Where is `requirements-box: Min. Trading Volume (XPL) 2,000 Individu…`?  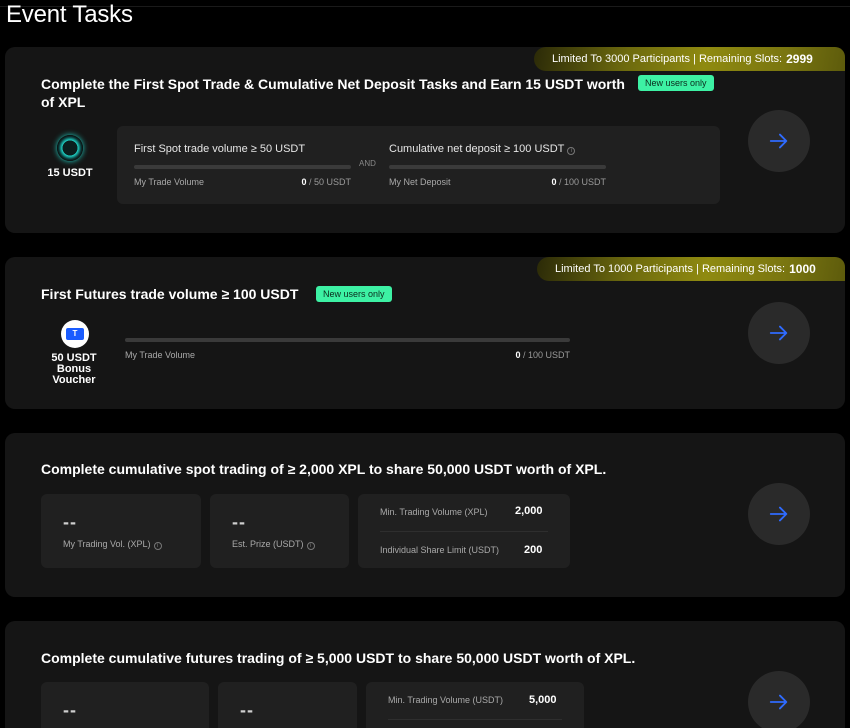
requirements-box: Min. Trading Volume (XPL) 2,000 Individu… is located at coordinates (464, 531).